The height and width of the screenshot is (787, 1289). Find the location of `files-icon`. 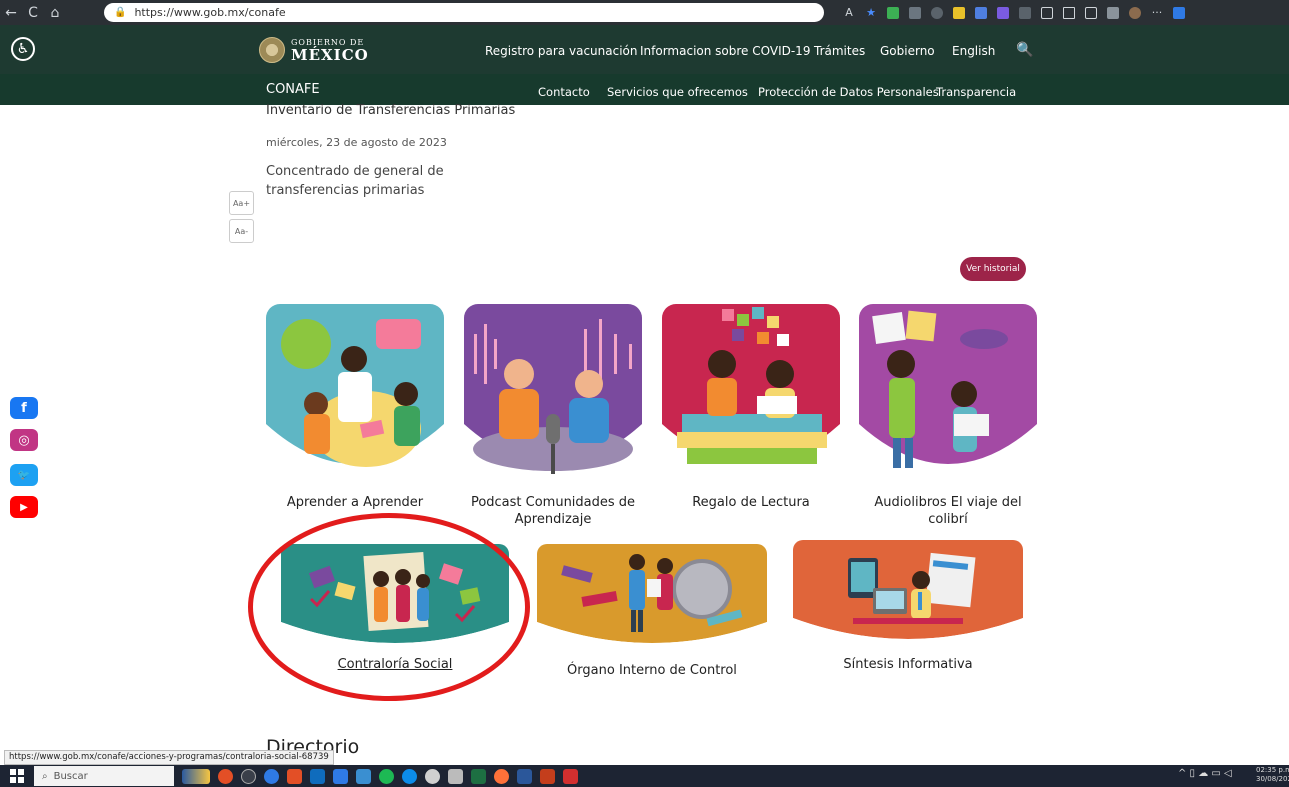

files-icon is located at coordinates (363, 776).